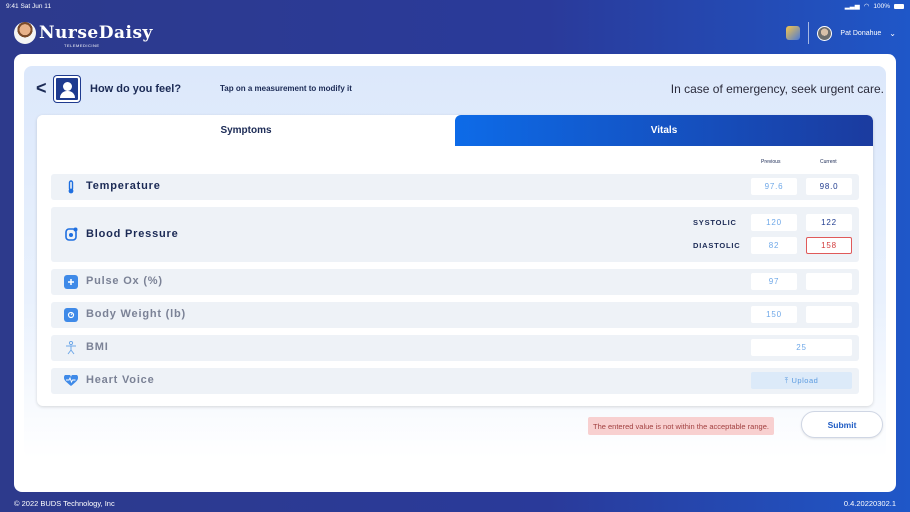  What do you see at coordinates (71, 187) in the screenshot?
I see `thermometer-icon` at bounding box center [71, 187].